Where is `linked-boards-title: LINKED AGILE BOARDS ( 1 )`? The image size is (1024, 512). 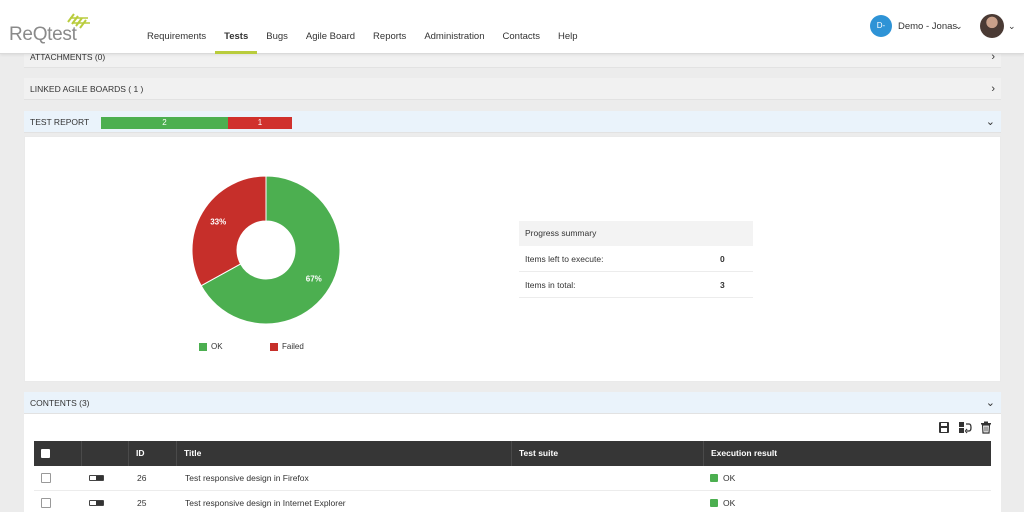
linked-boards-title: LINKED AGILE BOARDS ( 1 ) is located at coordinates (87, 89).